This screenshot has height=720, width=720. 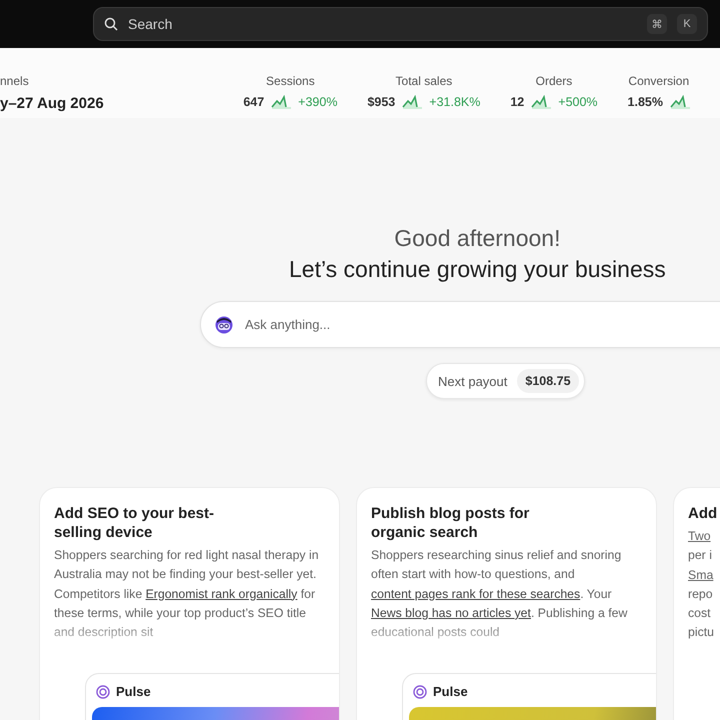 What do you see at coordinates (687, 24) in the screenshot?
I see `shortcut-key: K` at bounding box center [687, 24].